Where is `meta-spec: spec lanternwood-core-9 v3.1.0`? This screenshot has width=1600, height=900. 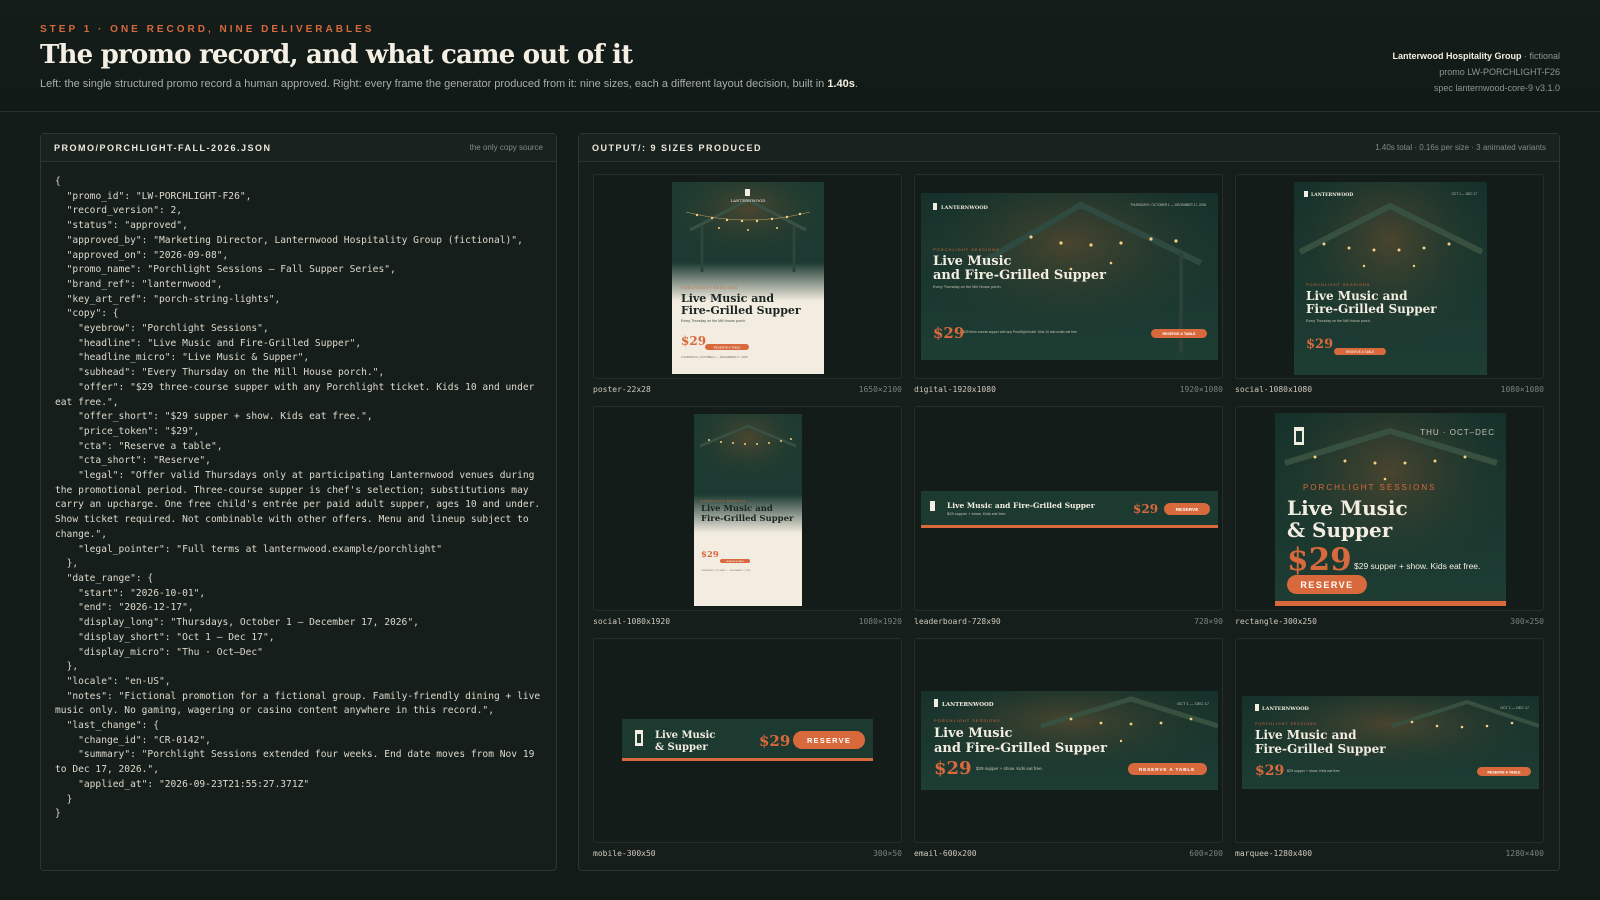
meta-spec: spec lanternwood-core-9 v3.1.0 is located at coordinates (1496, 88).